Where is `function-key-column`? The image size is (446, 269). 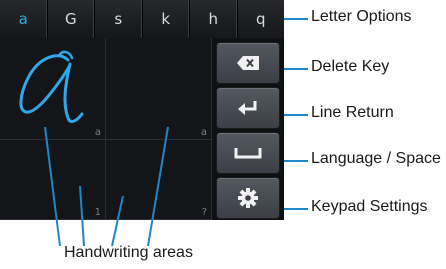 function-key-column is located at coordinates (248, 129).